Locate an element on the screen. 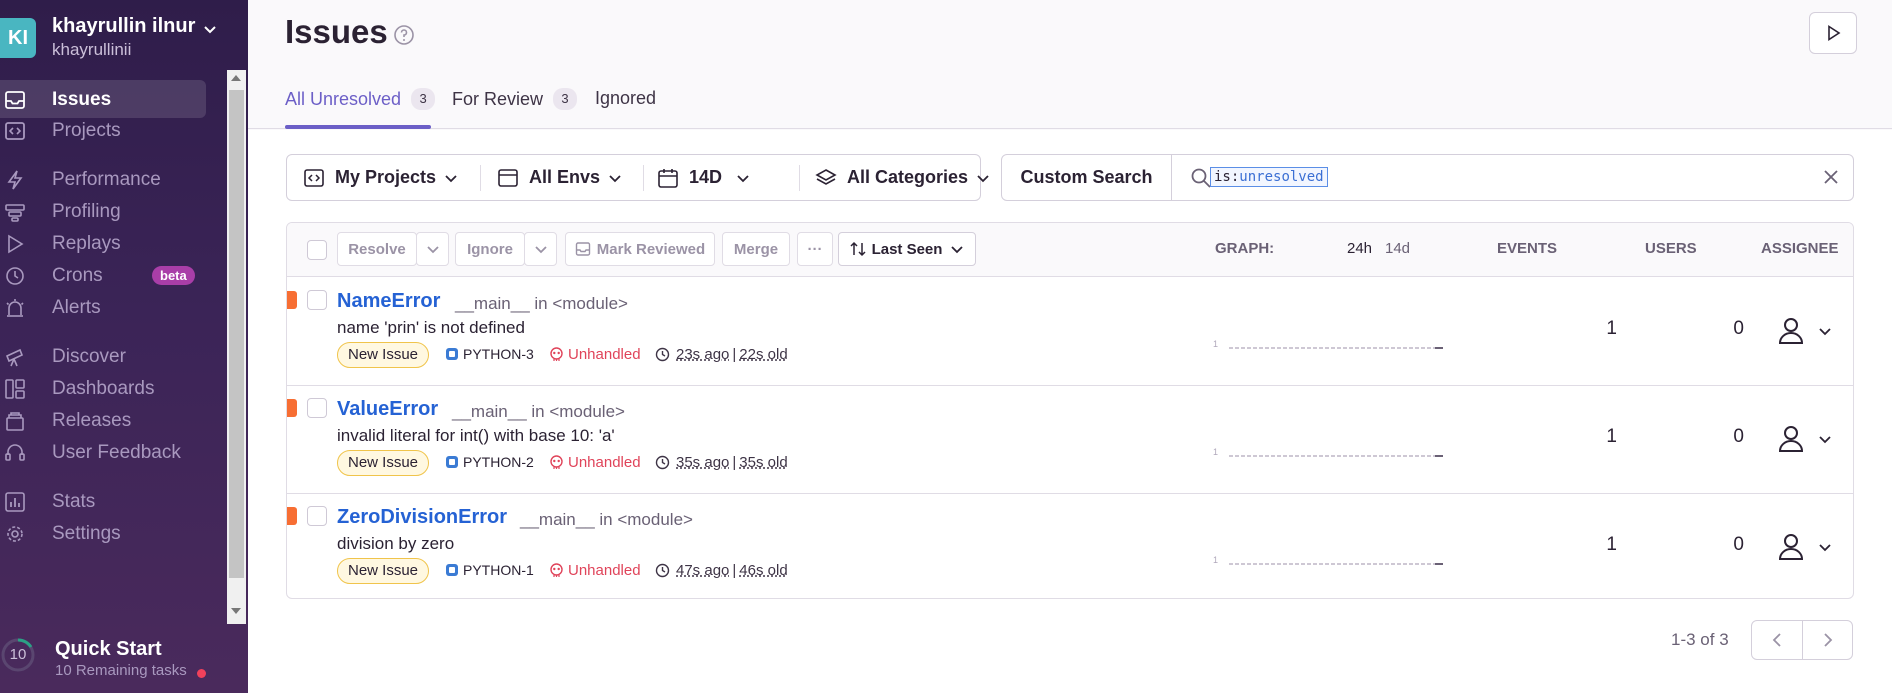 The width and height of the screenshot is (1892, 693). project-link: PYTHON-3 is located at coordinates (489, 354).